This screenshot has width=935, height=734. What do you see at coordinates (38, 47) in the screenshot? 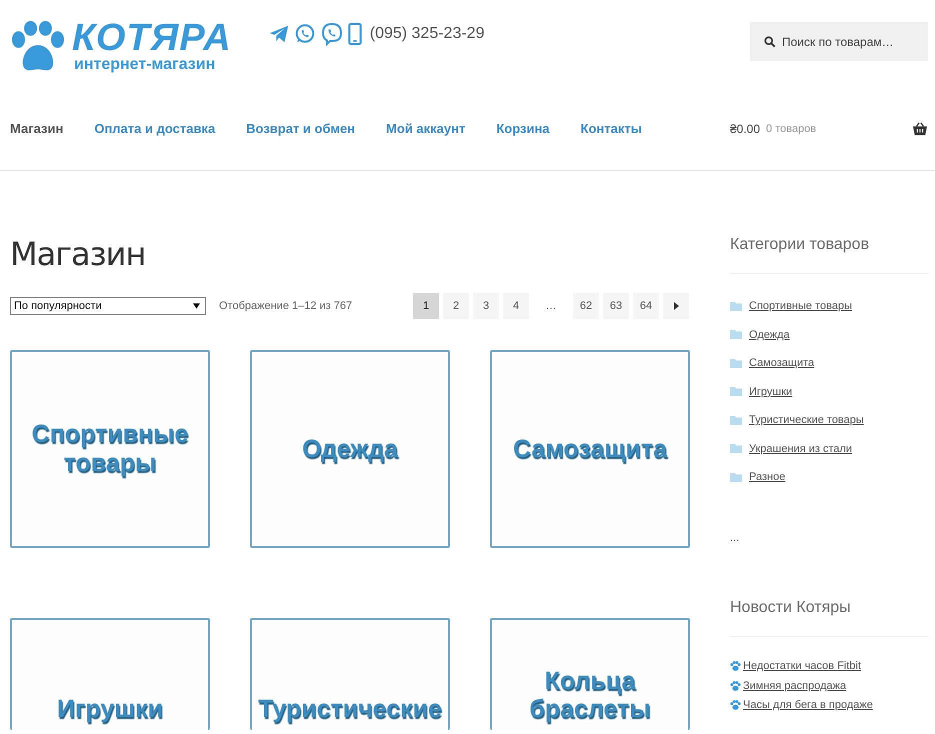
I see `paw-logo-icon` at bounding box center [38, 47].